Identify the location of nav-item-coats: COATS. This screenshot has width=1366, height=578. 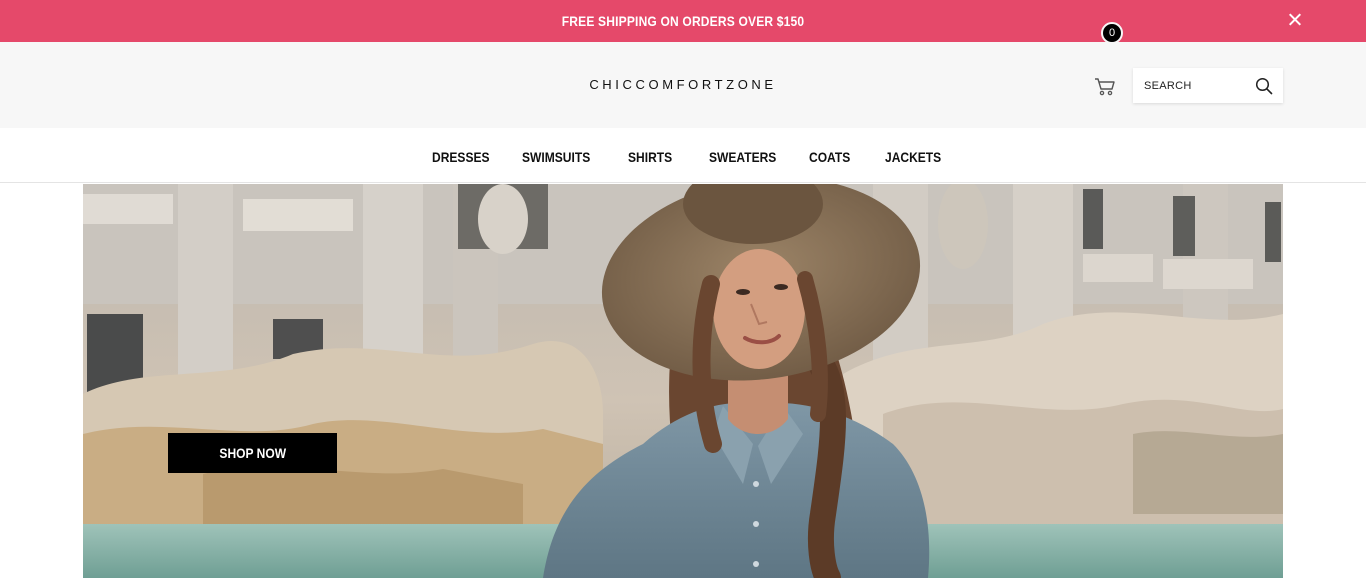
(829, 157).